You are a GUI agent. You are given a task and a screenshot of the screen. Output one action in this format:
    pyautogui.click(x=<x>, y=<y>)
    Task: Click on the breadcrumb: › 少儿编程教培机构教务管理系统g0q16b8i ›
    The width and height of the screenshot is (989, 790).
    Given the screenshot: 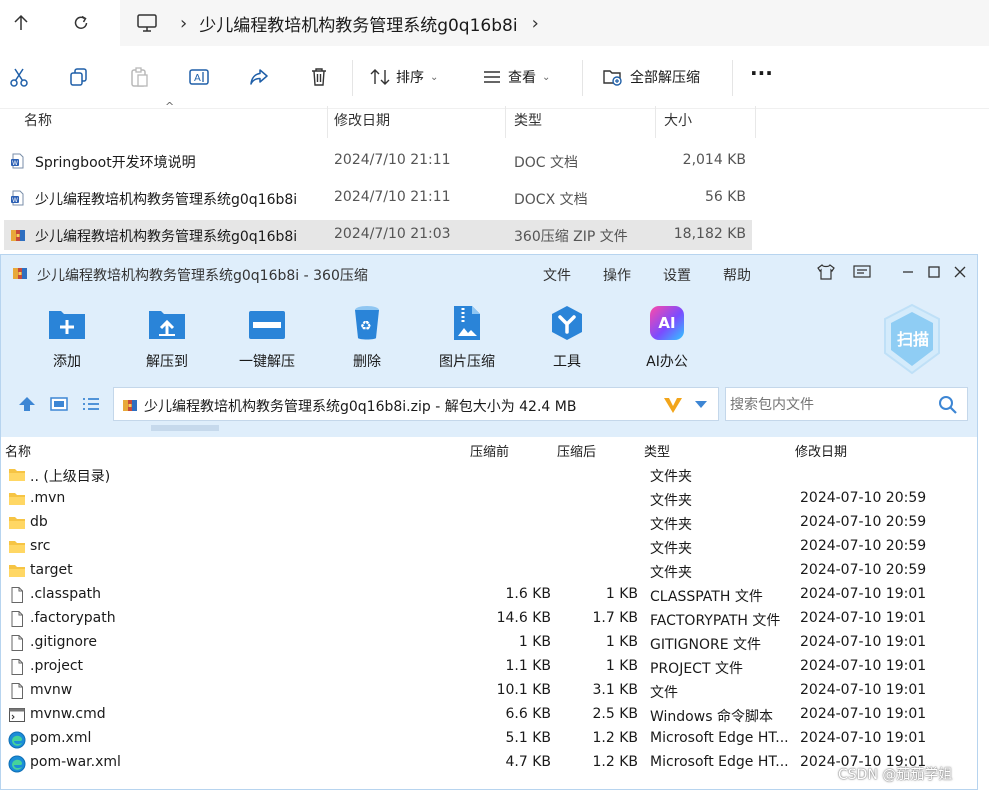 What is the action you would take?
    pyautogui.click(x=554, y=23)
    